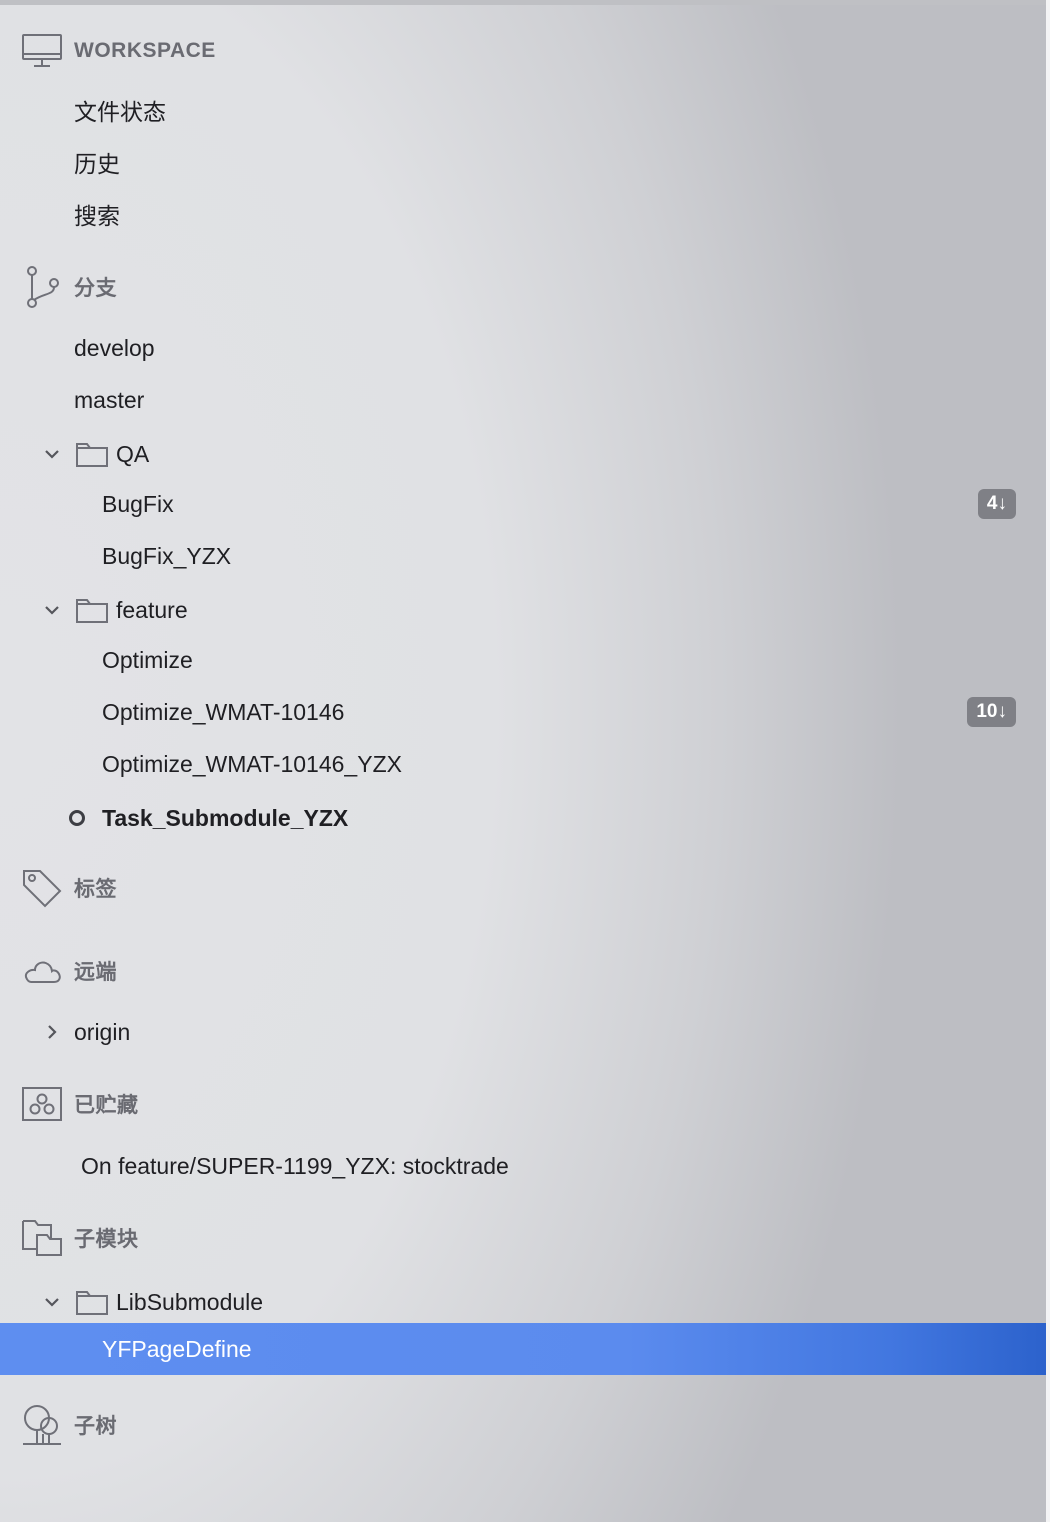 This screenshot has width=1050, height=1522. What do you see at coordinates (523, 454) in the screenshot?
I see `branch-folder-qa: QA` at bounding box center [523, 454].